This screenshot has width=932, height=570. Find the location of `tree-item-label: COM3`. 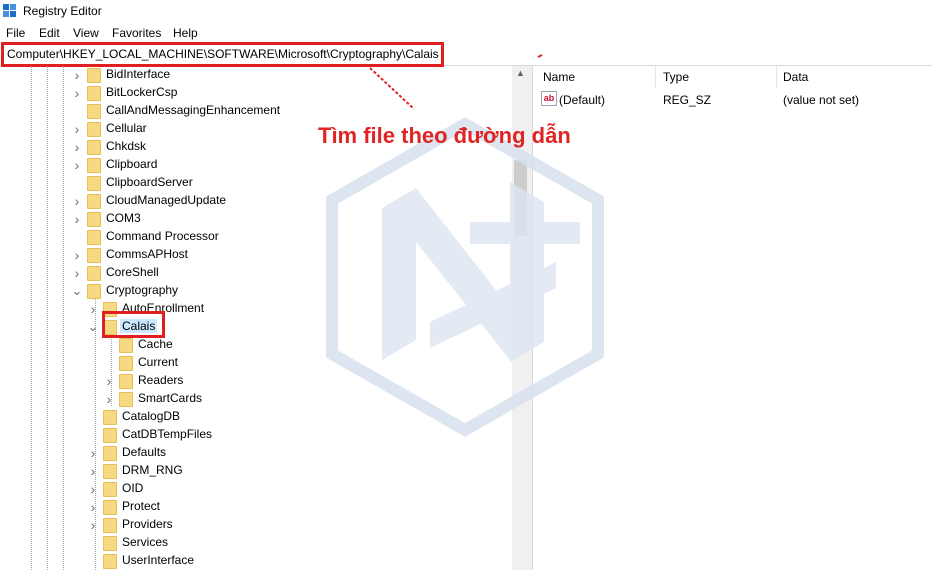

tree-item-label: COM3 is located at coordinates (123, 218).